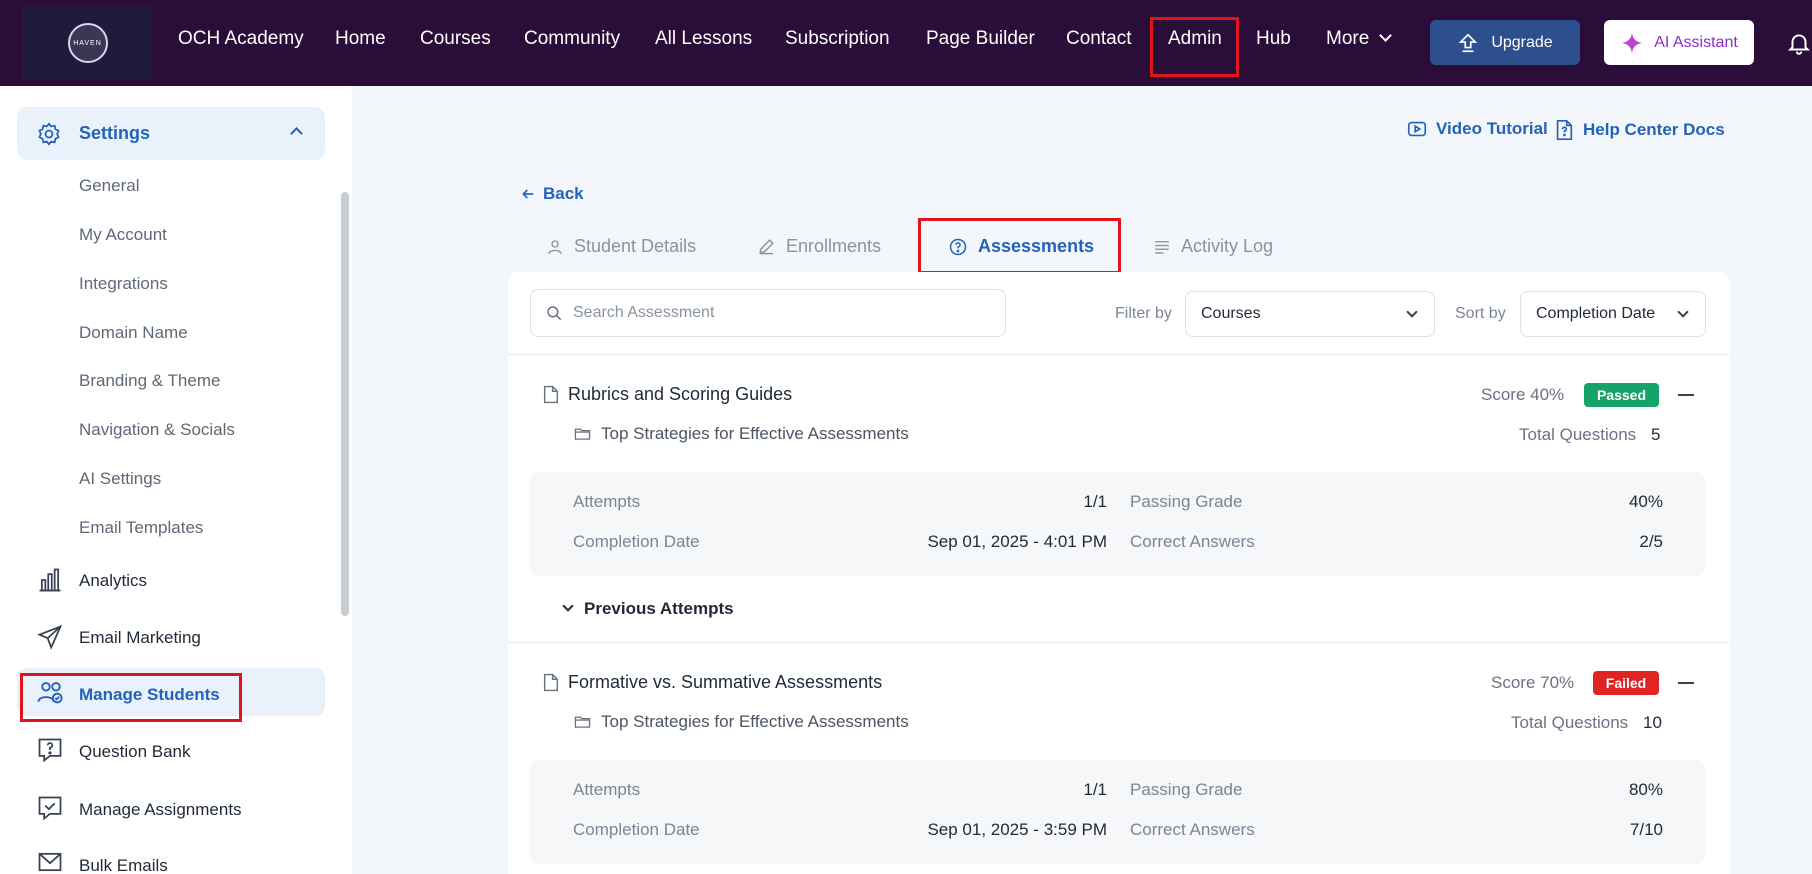  What do you see at coordinates (1639, 130) in the screenshot?
I see `help-center-docs-link: Help Center Docs` at bounding box center [1639, 130].